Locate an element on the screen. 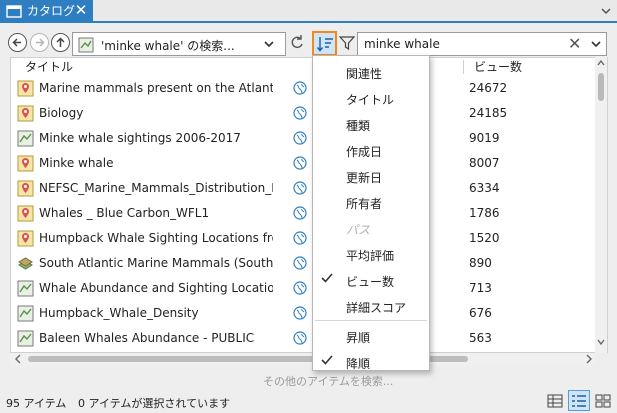 This screenshot has height=413, width=617. vertical-scrollbar is located at coordinates (601, 205).